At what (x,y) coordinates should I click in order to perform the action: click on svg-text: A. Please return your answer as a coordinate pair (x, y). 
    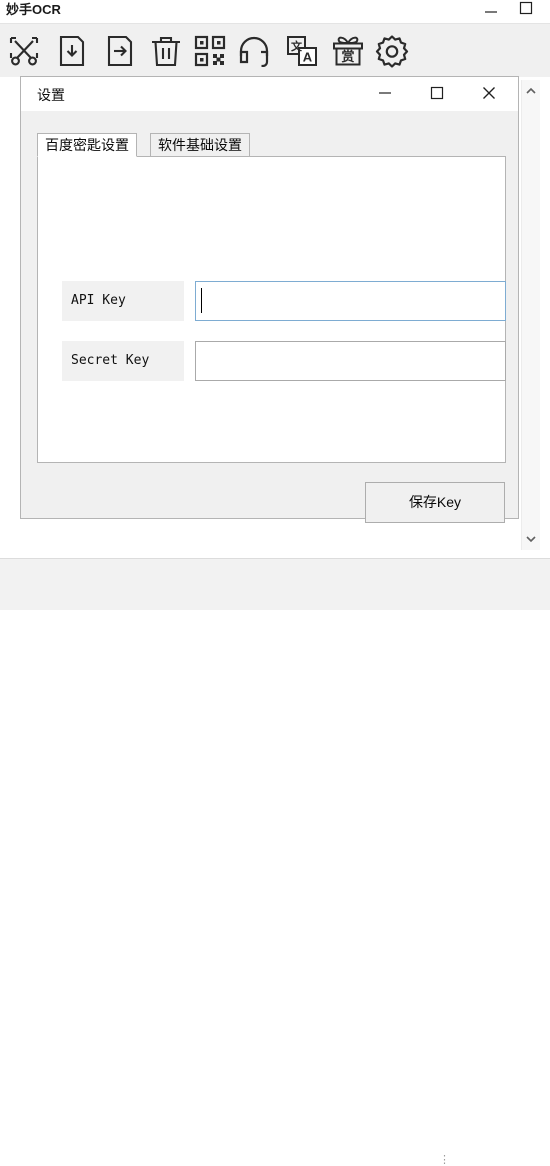
    Looking at the image, I should click on (308, 57).